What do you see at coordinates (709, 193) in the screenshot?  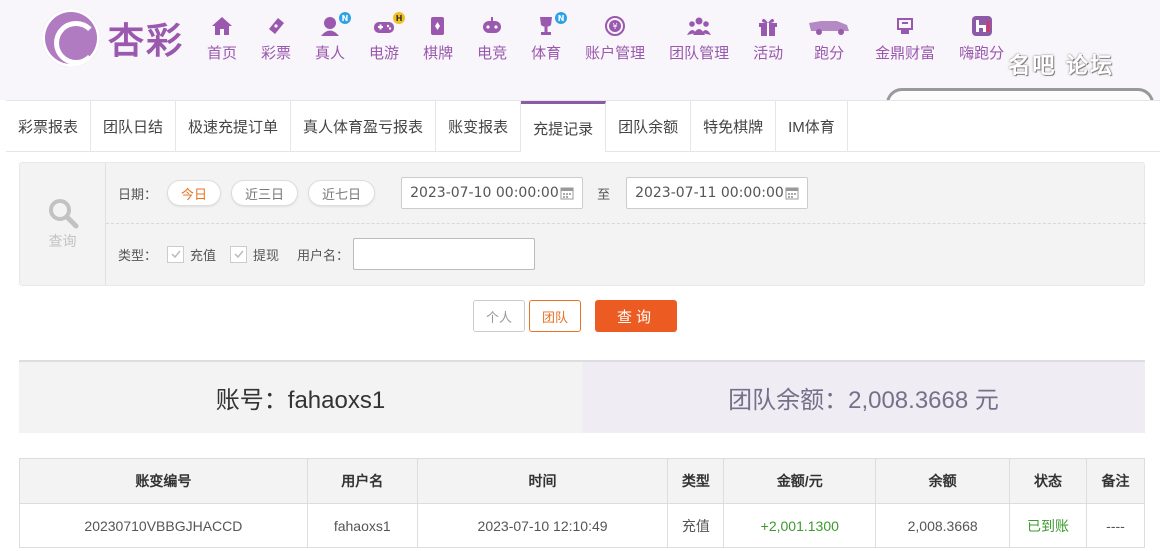 I see `end-date-value: 2023-07-11 00:00:00` at bounding box center [709, 193].